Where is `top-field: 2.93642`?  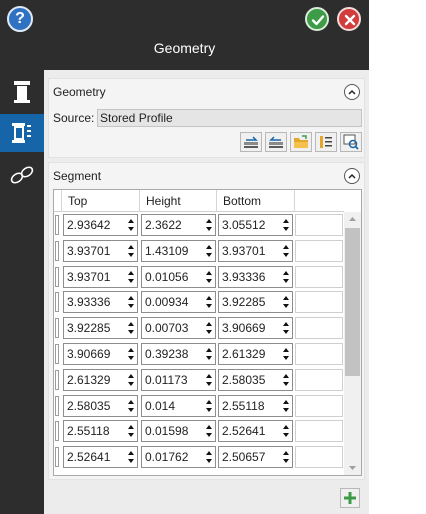 top-field: 2.93642 is located at coordinates (100, 225).